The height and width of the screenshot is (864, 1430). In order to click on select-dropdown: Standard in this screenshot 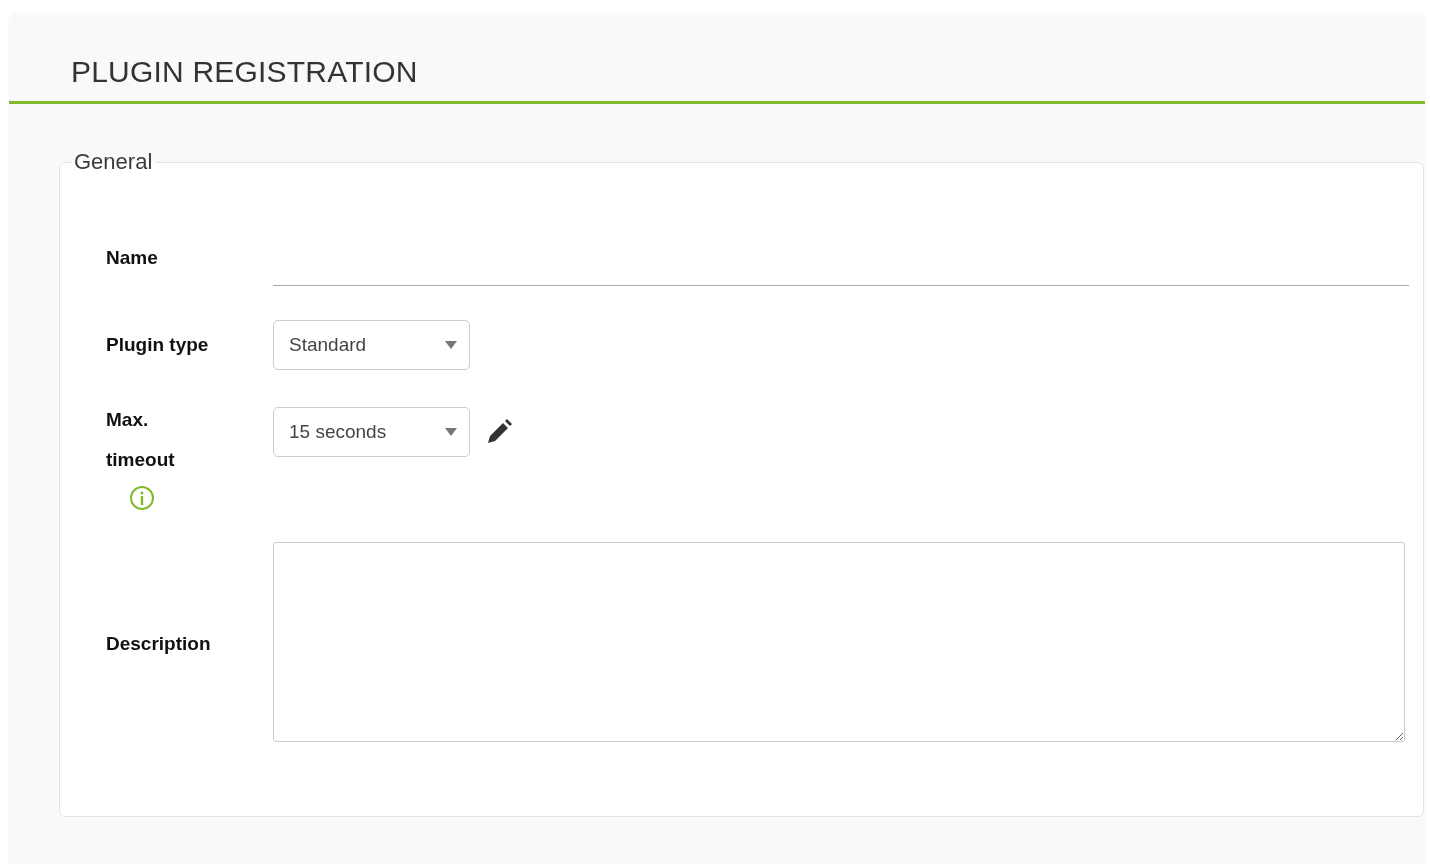, I will do `click(371, 345)`.